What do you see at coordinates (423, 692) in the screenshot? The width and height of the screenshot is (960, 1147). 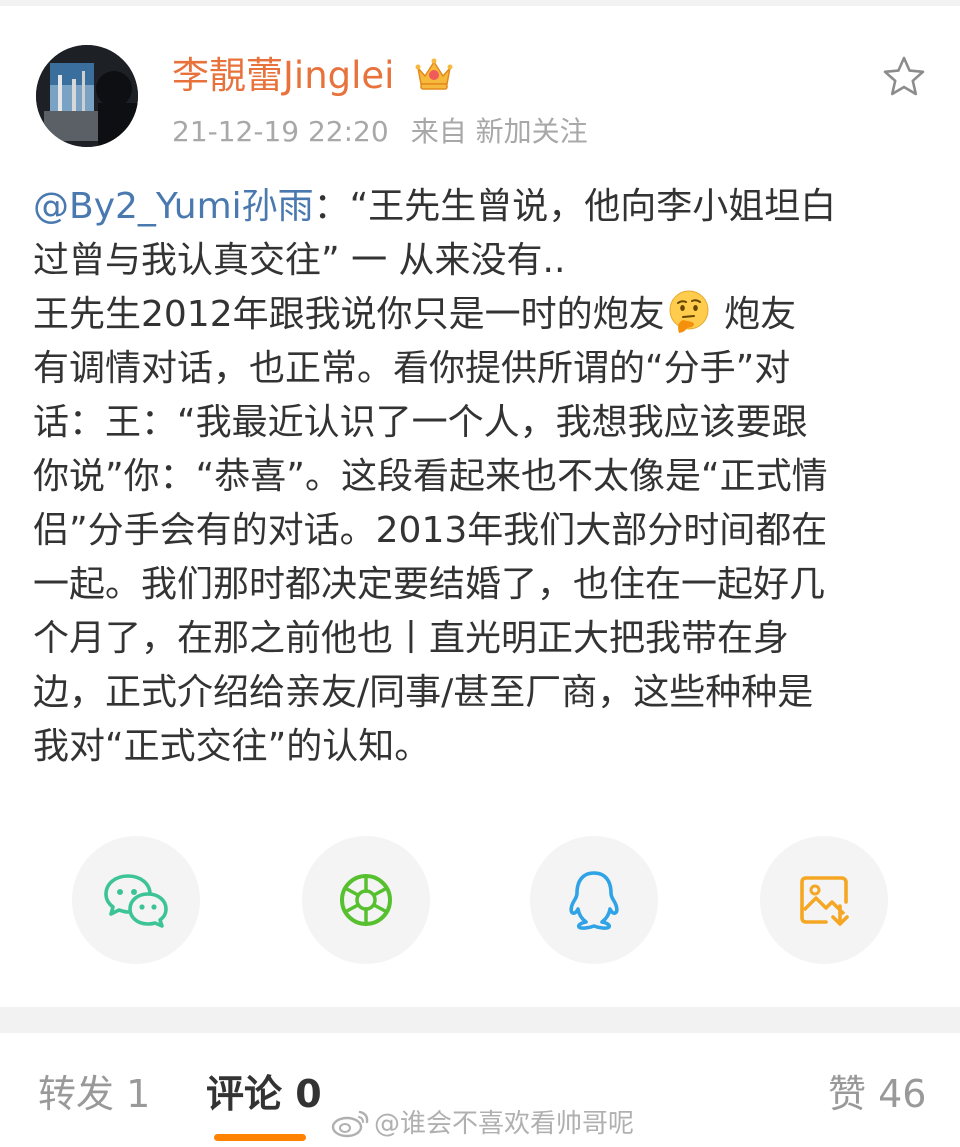 I see `post-line: 边，正式介绍给亲友/同事/甚至厂商，这些种种是` at bounding box center [423, 692].